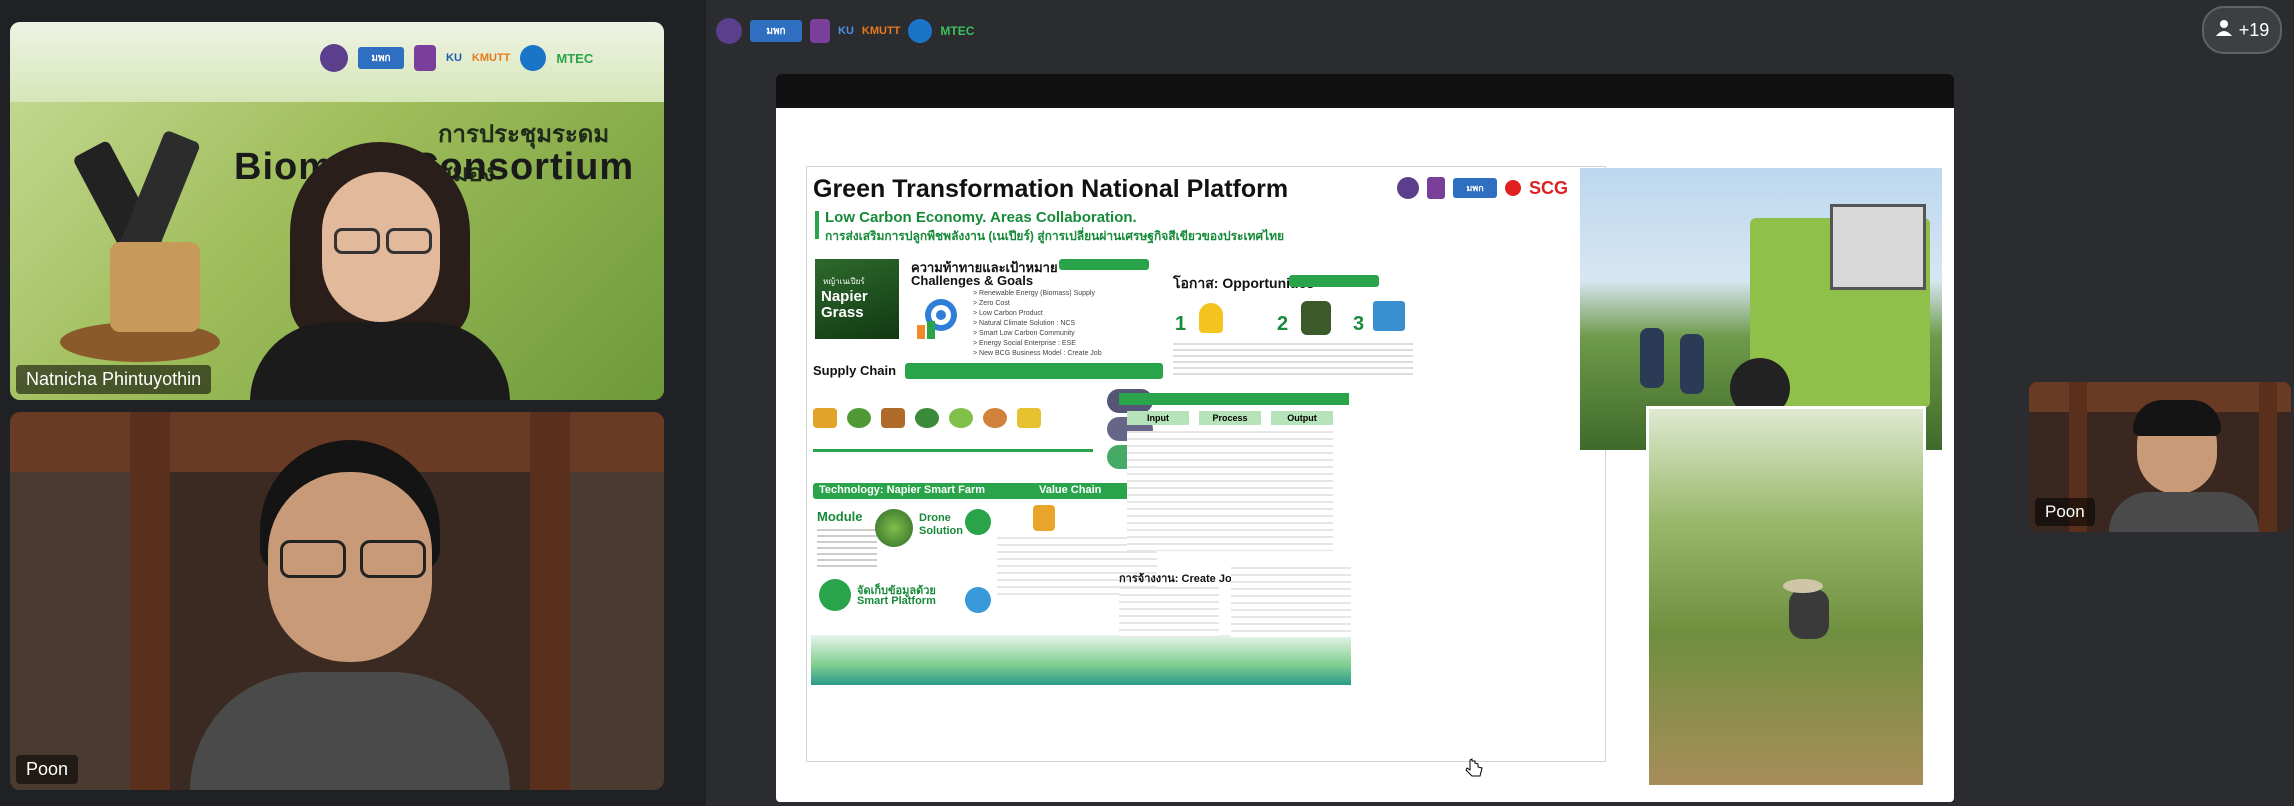 This screenshot has width=2294, height=806. Describe the element at coordinates (1234, 399) in the screenshot. I see `process-banner` at that location.